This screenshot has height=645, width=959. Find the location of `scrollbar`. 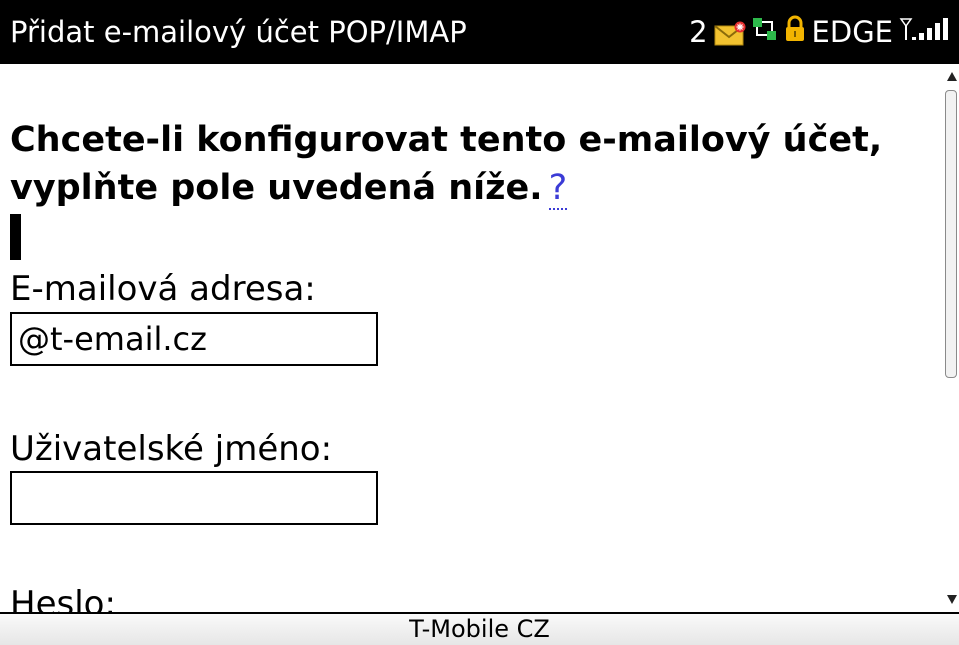

scrollbar is located at coordinates (951, 338).